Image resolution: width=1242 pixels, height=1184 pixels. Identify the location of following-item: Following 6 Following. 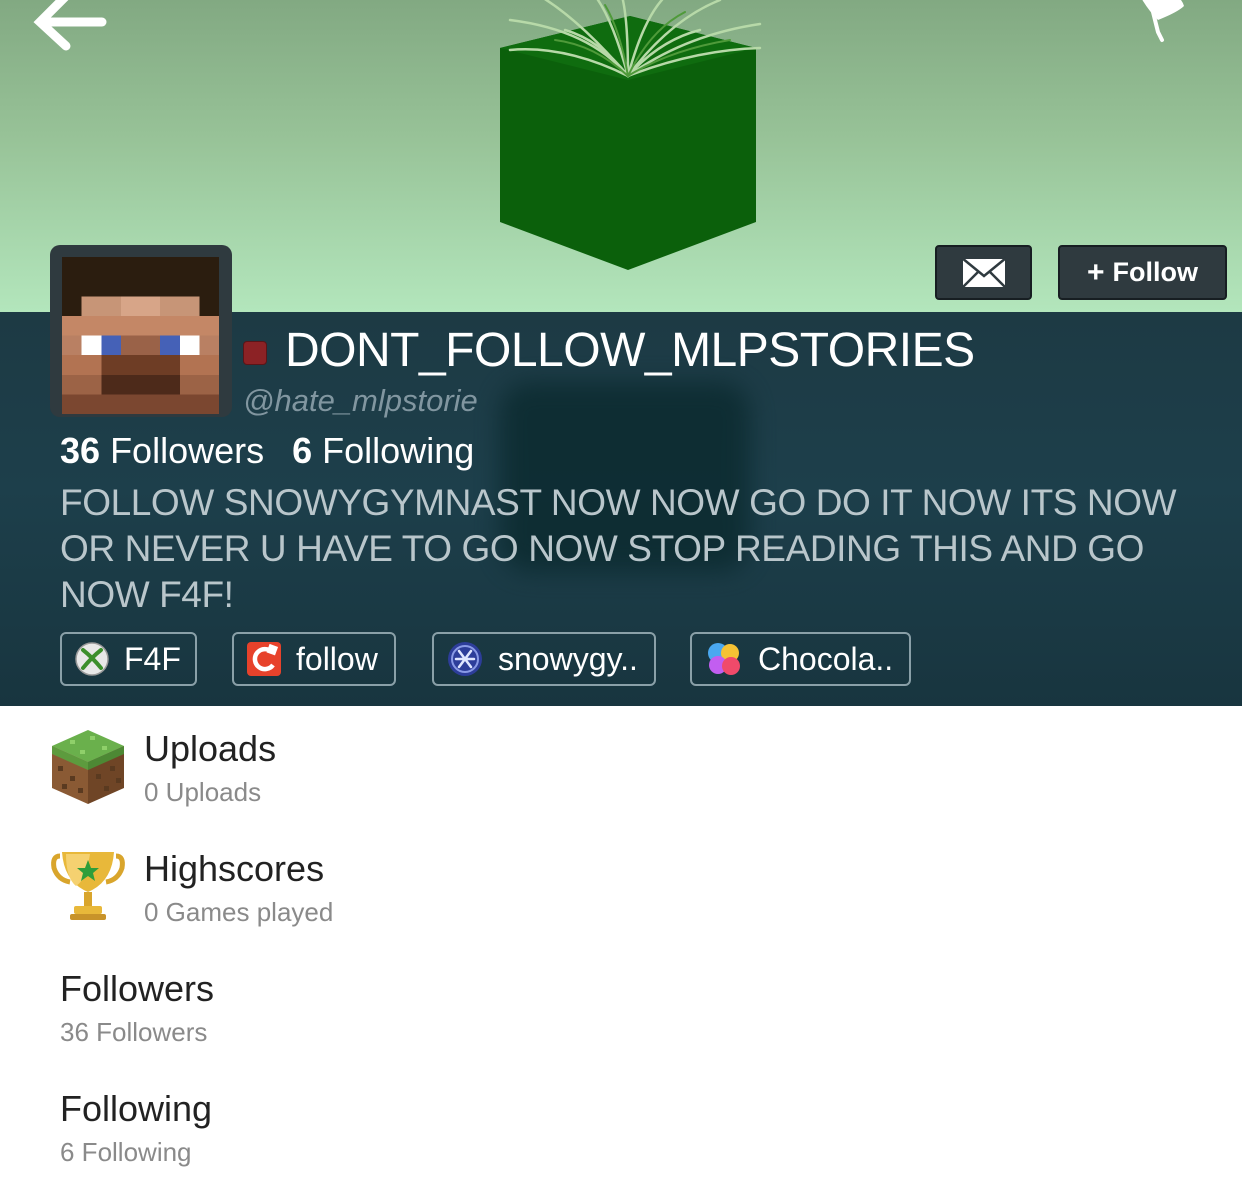
(621, 1132).